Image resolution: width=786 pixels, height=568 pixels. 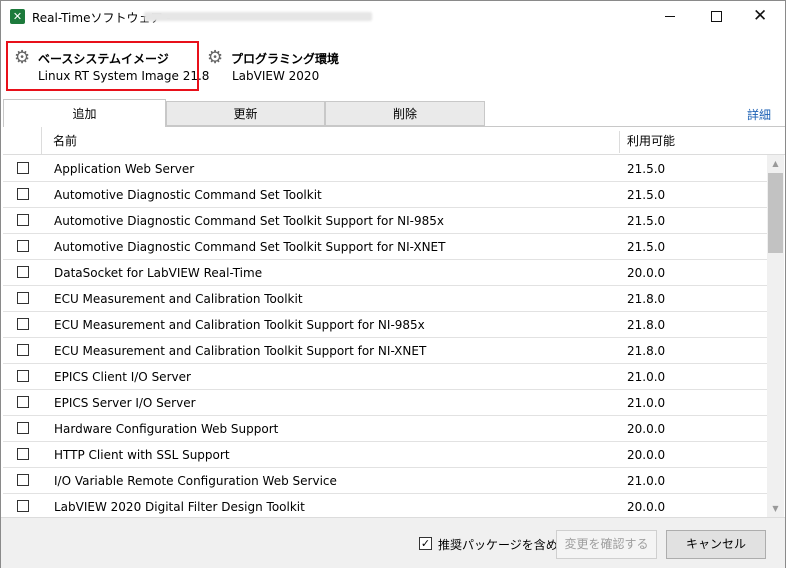 What do you see at coordinates (775, 163) in the screenshot?
I see `scroll-up-icon: ▲` at bounding box center [775, 163].